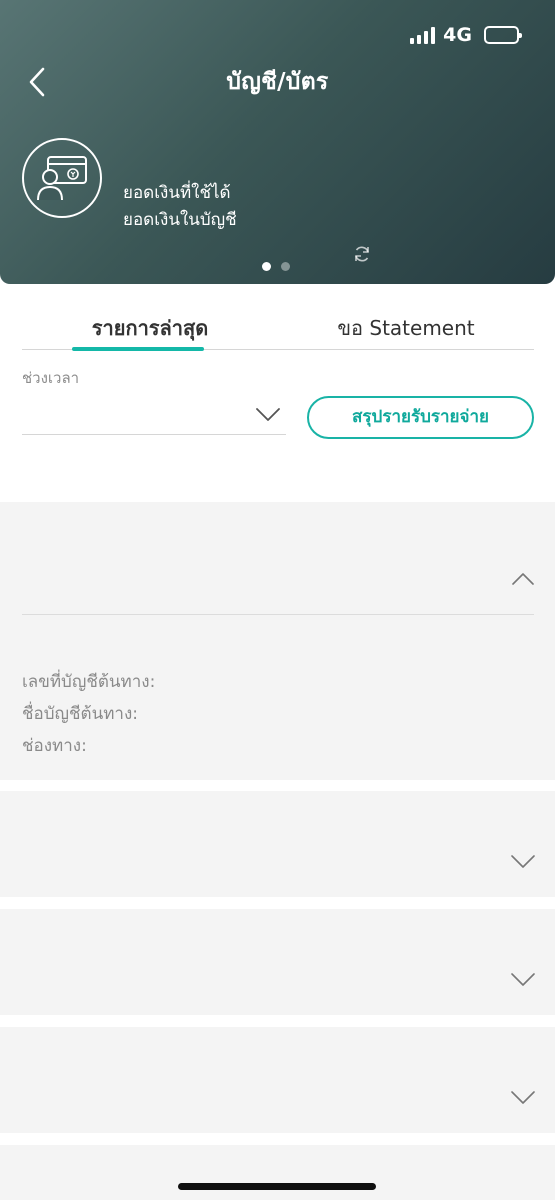 This screenshot has width=555, height=1200. Describe the element at coordinates (51, 378) in the screenshot. I see `period-label: ช่วงเวลา` at that location.